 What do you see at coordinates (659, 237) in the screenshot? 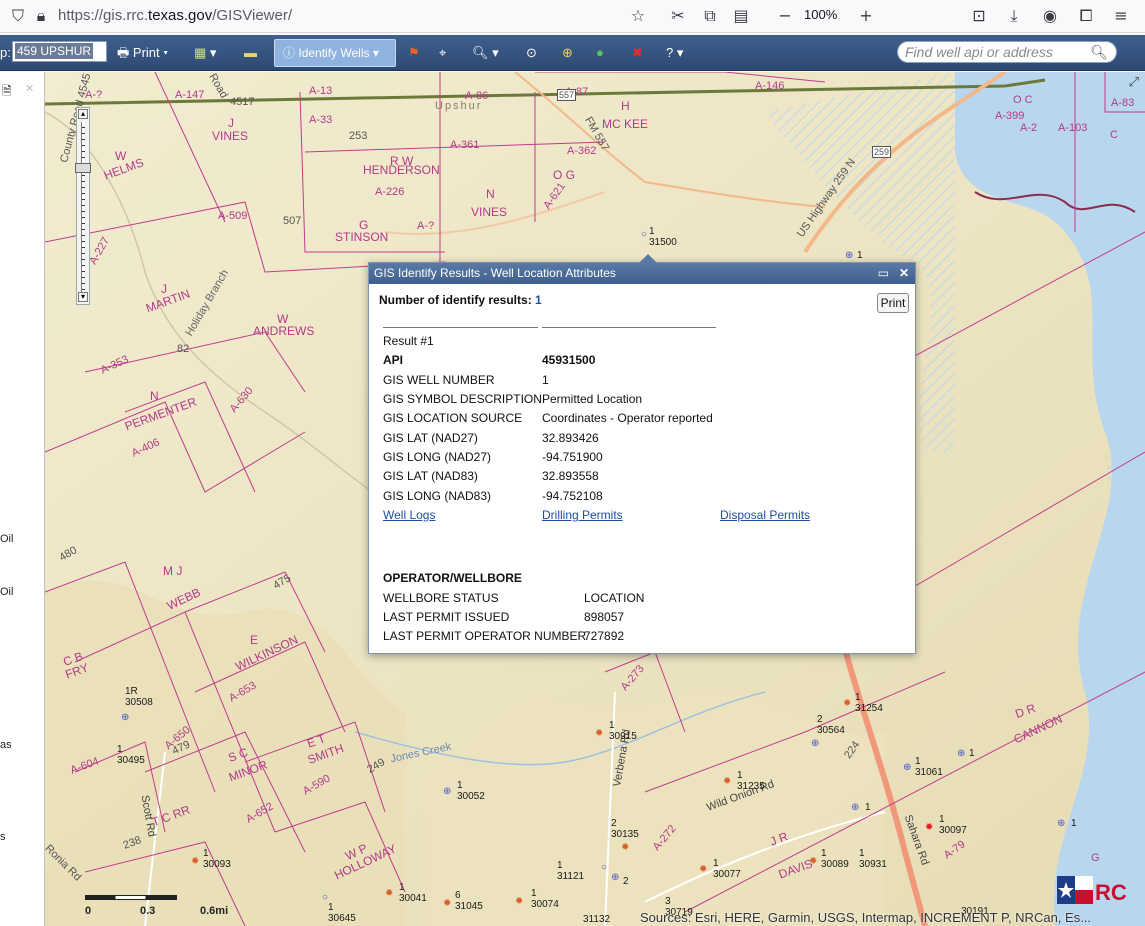
I see `well-marker: ○ 1 31500` at bounding box center [659, 237].